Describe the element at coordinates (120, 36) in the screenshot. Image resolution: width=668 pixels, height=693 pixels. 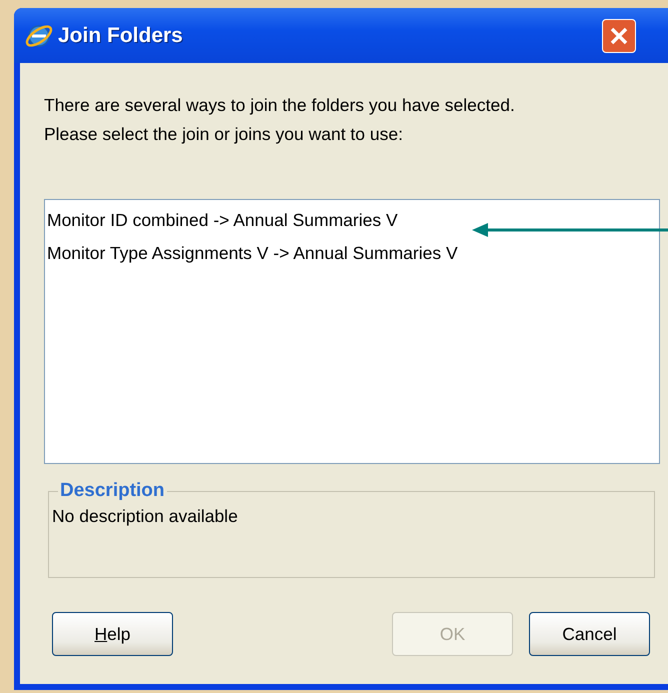
I see `window-title: Join Folders` at that location.